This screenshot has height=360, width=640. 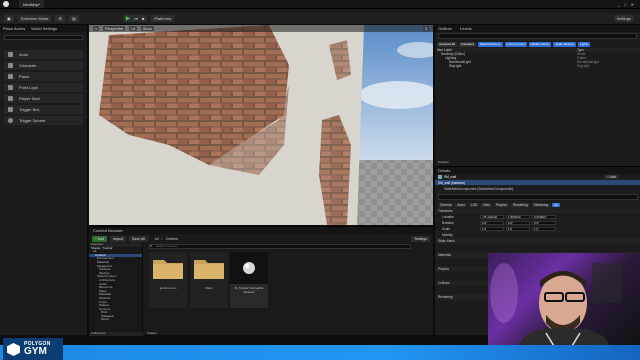 I want to click on stop-icon: ■, so click(x=143, y=18).